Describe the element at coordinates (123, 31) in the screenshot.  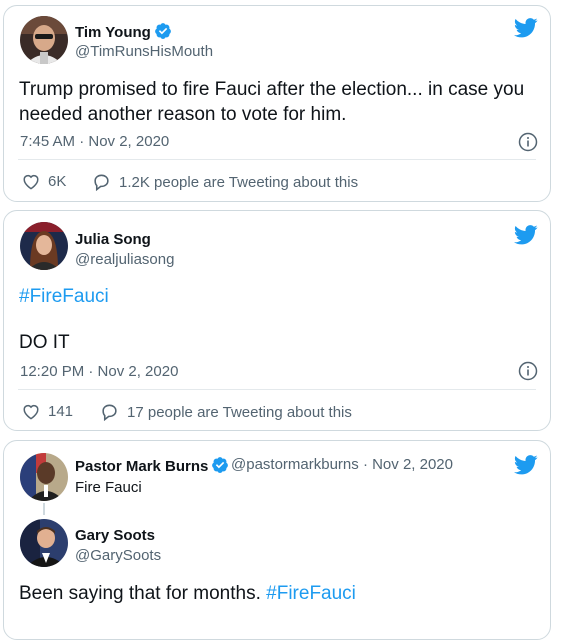
I see `author-name: Tim Young` at that location.